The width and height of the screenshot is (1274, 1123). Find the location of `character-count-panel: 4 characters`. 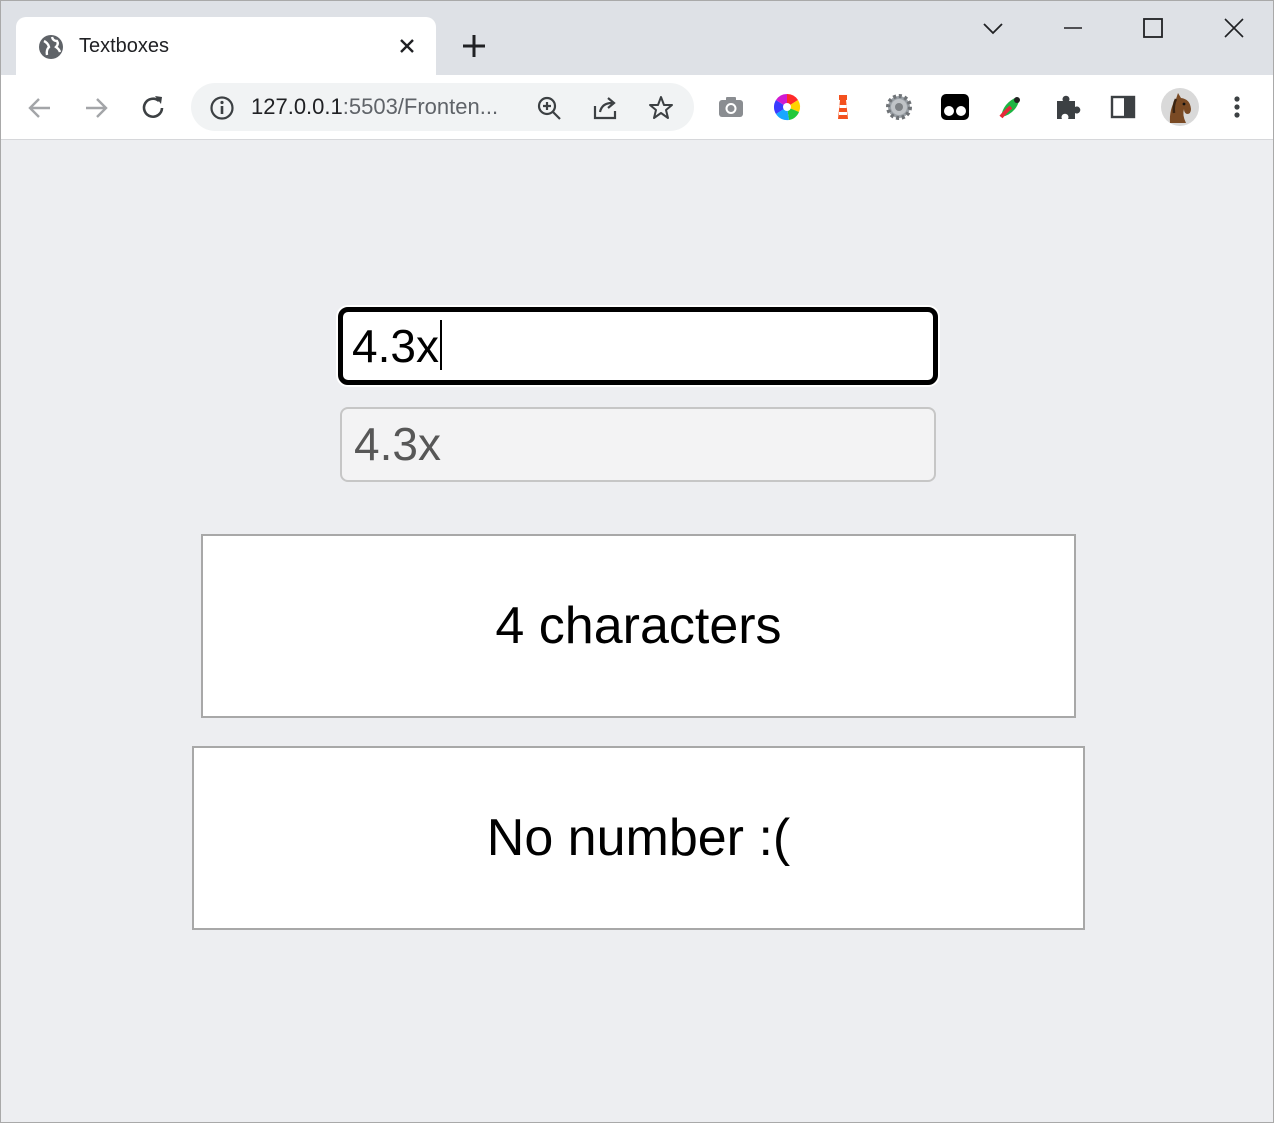

character-count-panel: 4 characters is located at coordinates (638, 626).